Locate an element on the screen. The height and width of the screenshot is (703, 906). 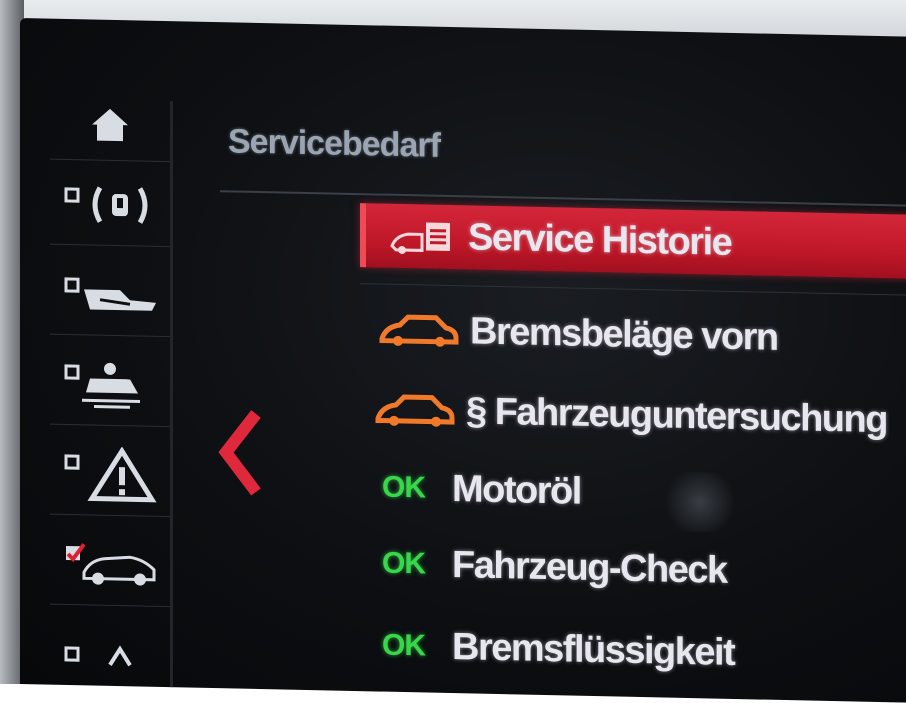
service-history-icon is located at coordinates (420, 238).